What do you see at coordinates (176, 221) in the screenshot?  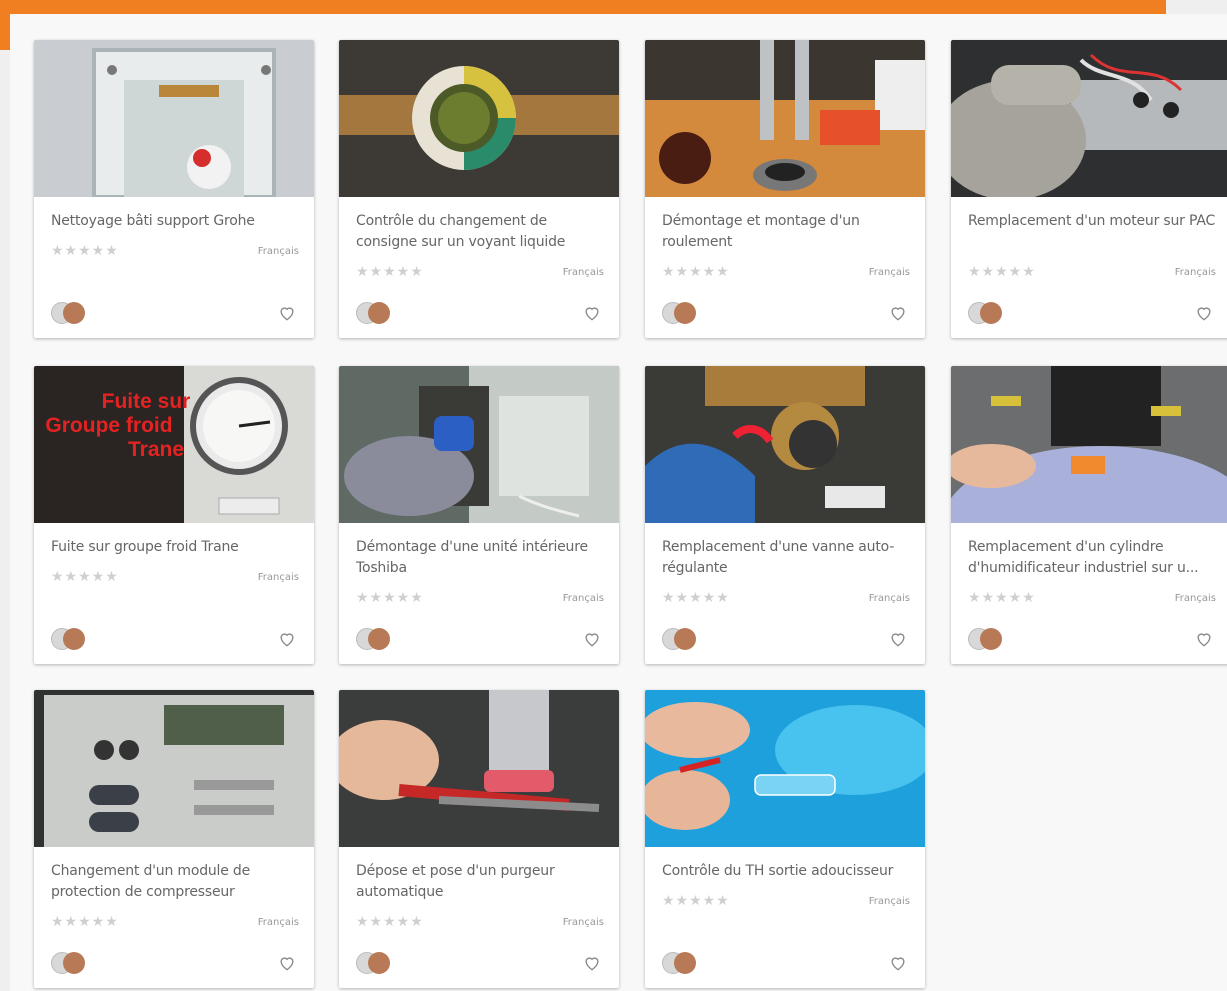 I see `card-title: Nettoyage bâti support Grohe` at bounding box center [176, 221].